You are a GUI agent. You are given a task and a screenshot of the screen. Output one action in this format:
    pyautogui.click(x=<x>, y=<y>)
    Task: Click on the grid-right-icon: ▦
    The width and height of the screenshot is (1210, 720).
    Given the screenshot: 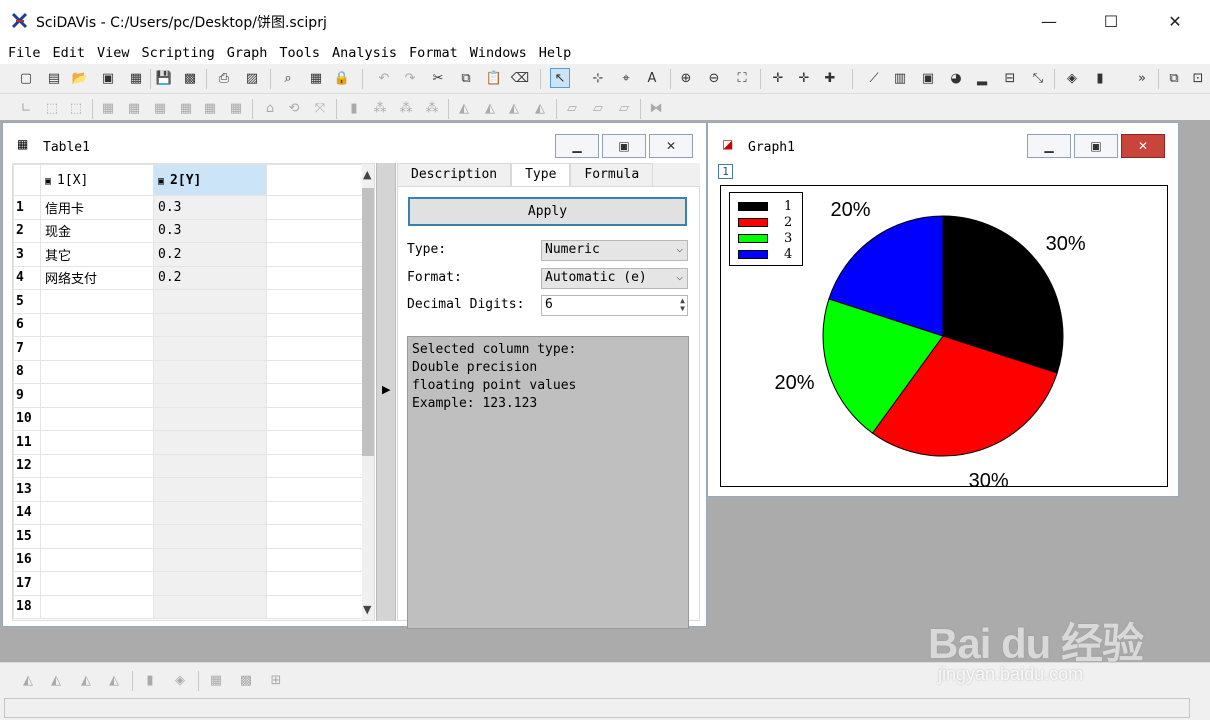 What is the action you would take?
    pyautogui.click(x=160, y=108)
    